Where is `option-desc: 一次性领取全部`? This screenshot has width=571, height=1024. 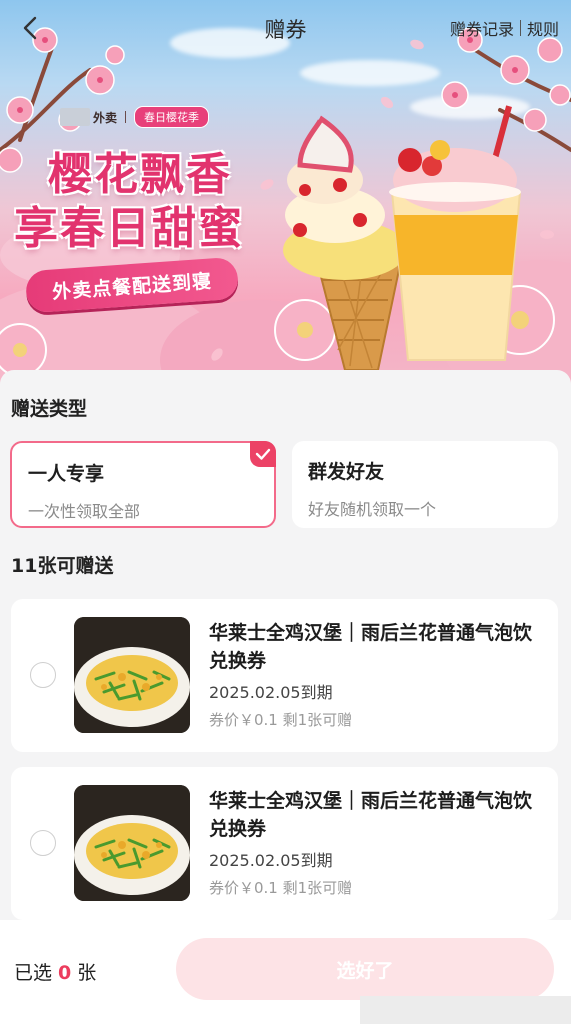
option-desc: 一次性领取全部 is located at coordinates (84, 511).